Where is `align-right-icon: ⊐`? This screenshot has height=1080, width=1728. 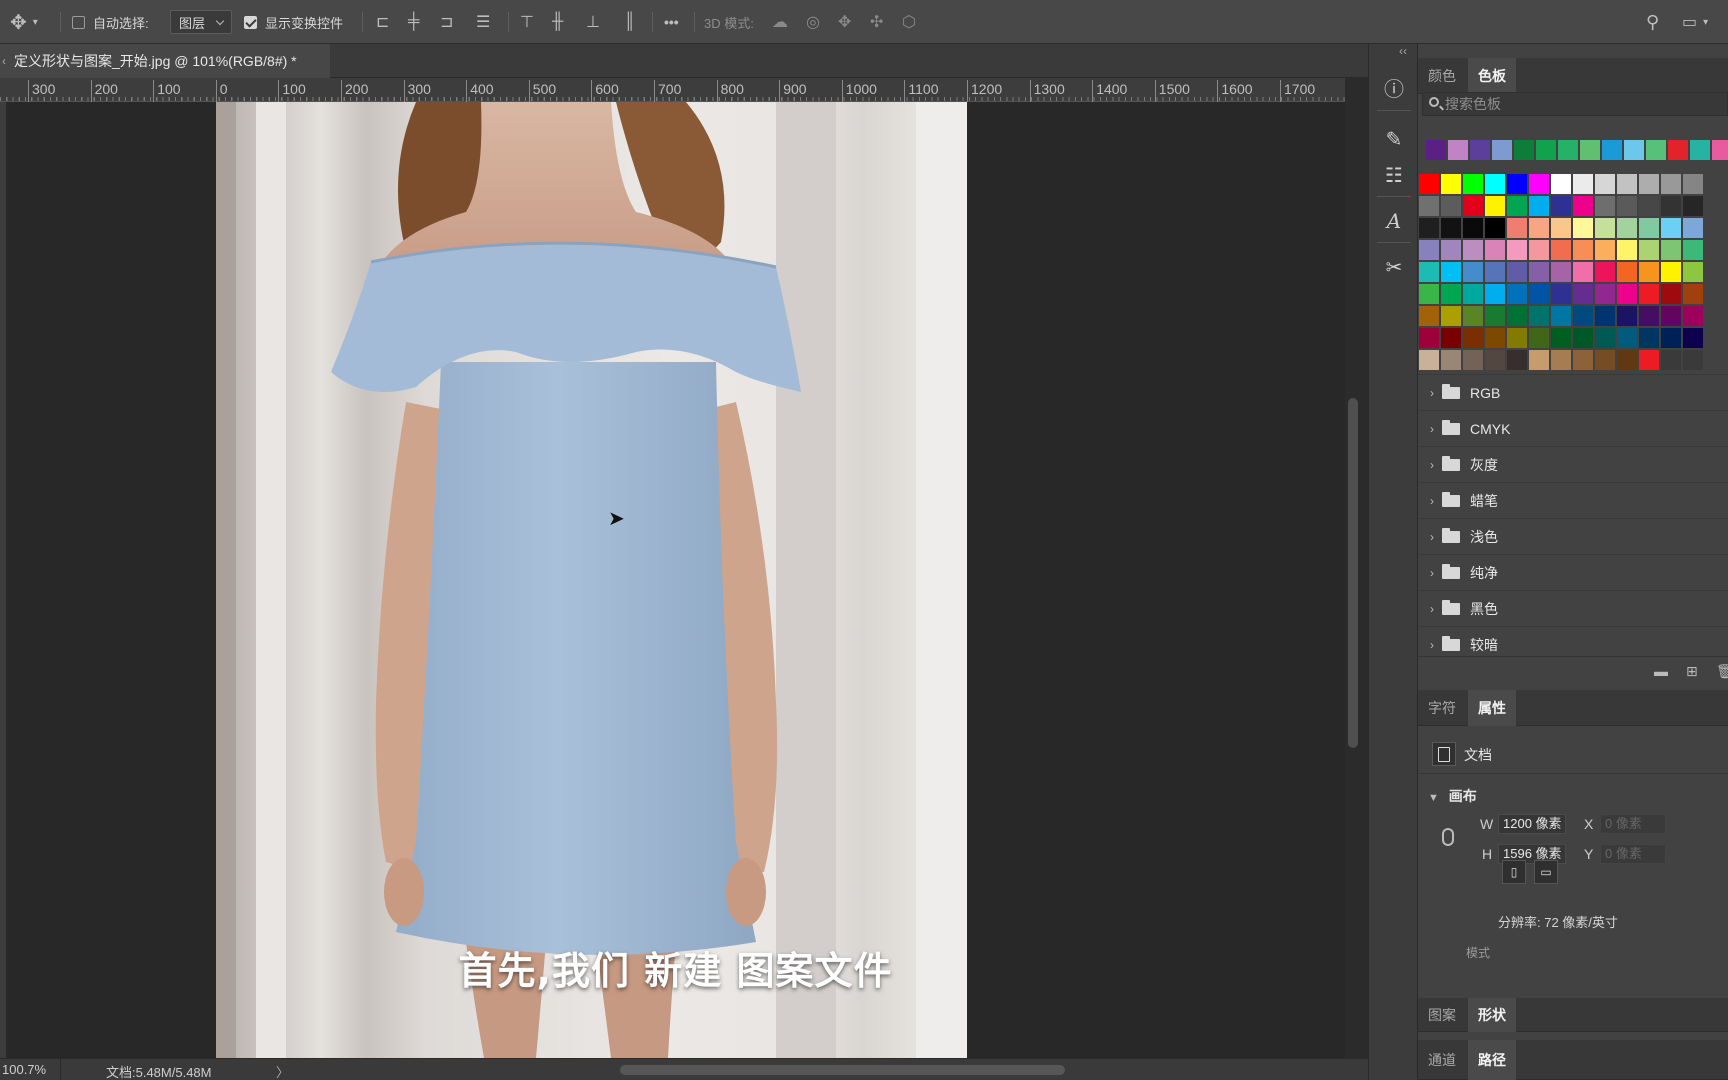
align-right-icon: ⊐ is located at coordinates (446, 22).